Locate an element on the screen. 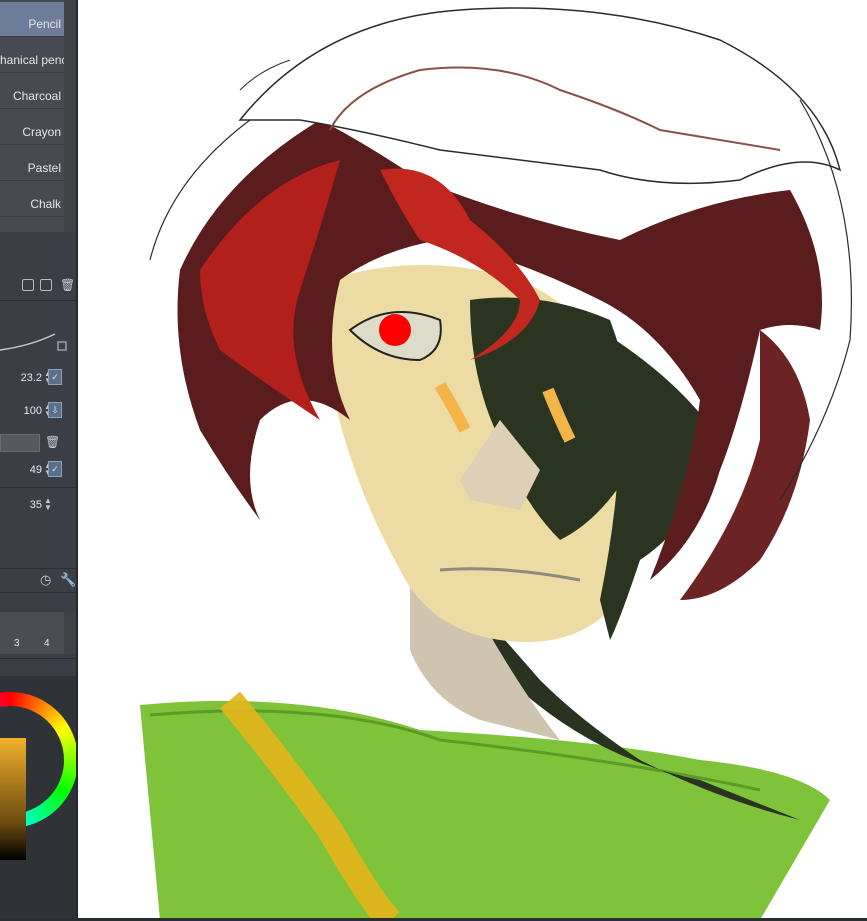  brush-size-row: 23.2 ▲▼ ✓ is located at coordinates (38, 378).